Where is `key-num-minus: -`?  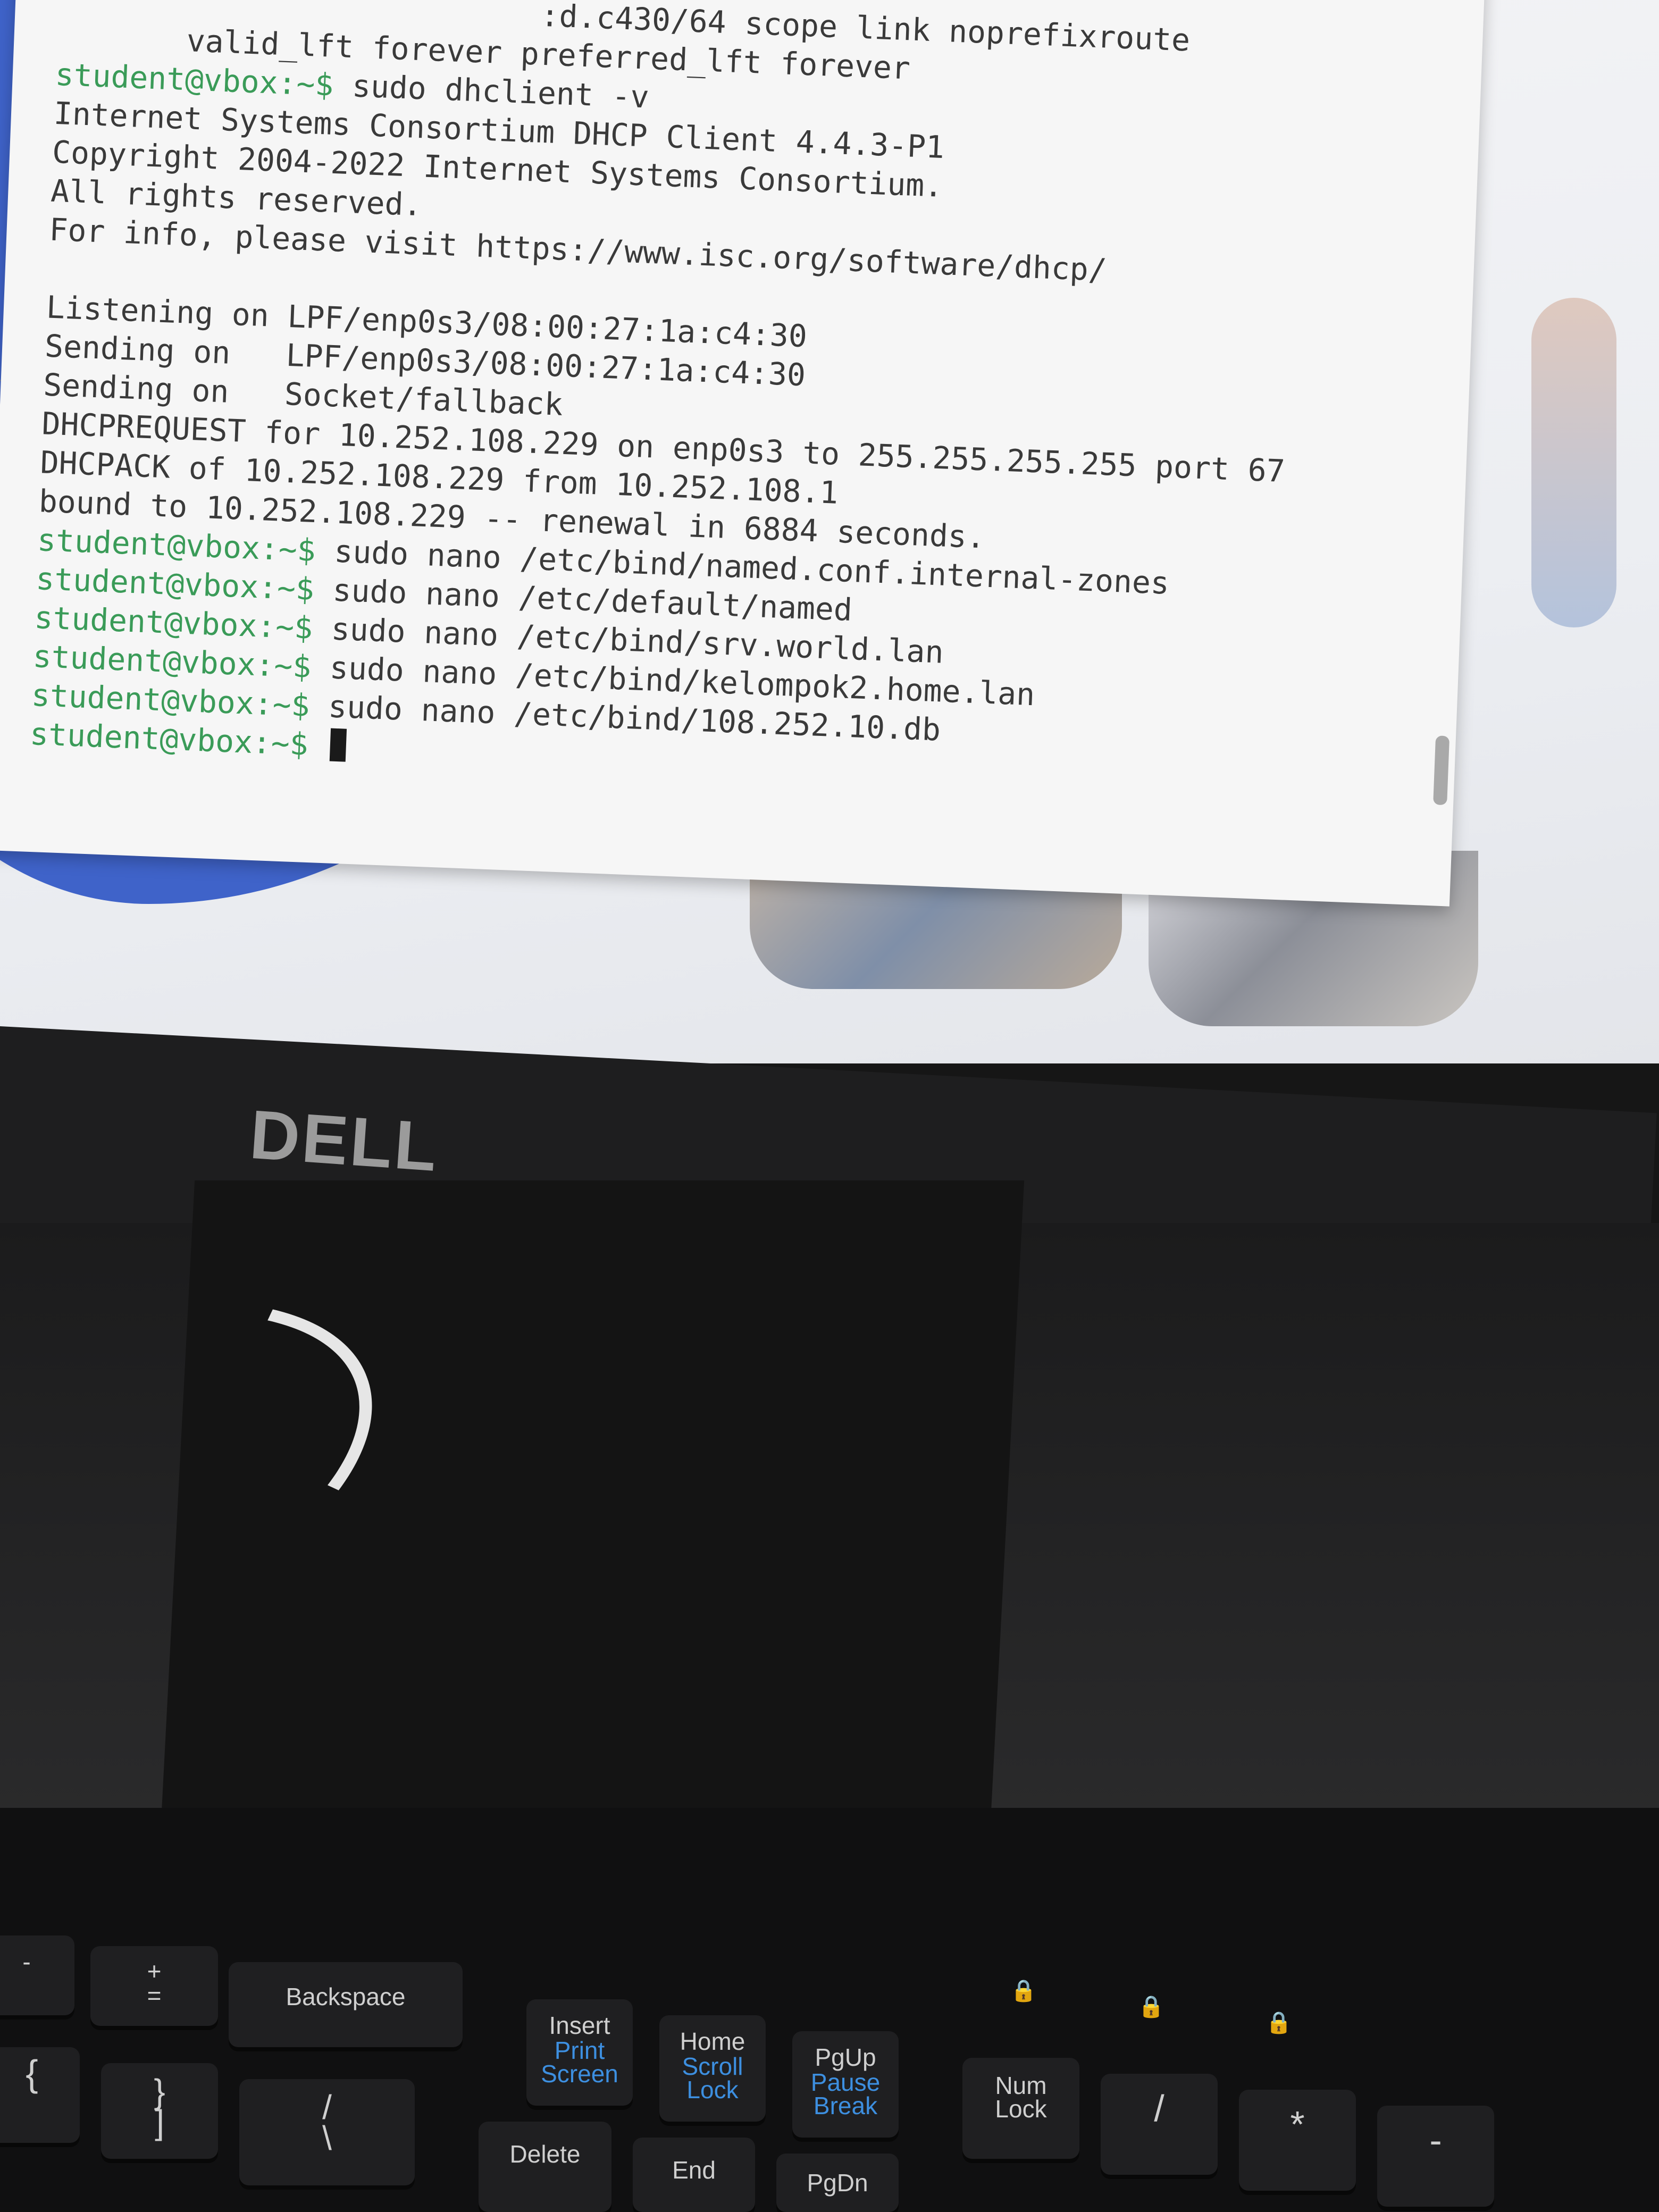
key-num-minus: - is located at coordinates (1435, 2156).